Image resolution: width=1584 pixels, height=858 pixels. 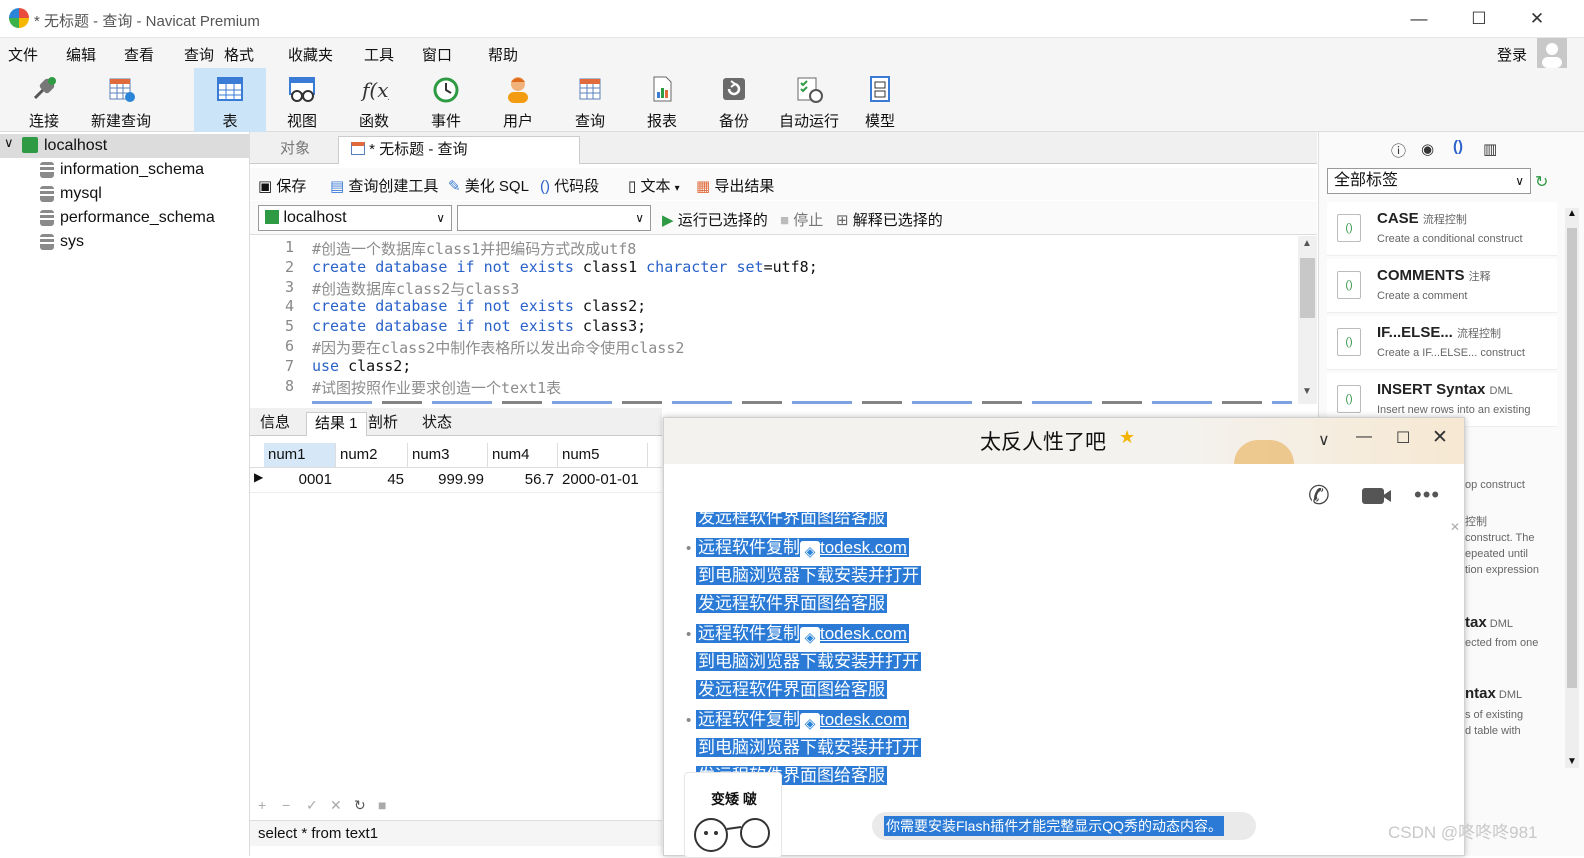 I want to click on automation-button: 自动运行, so click(x=809, y=100).